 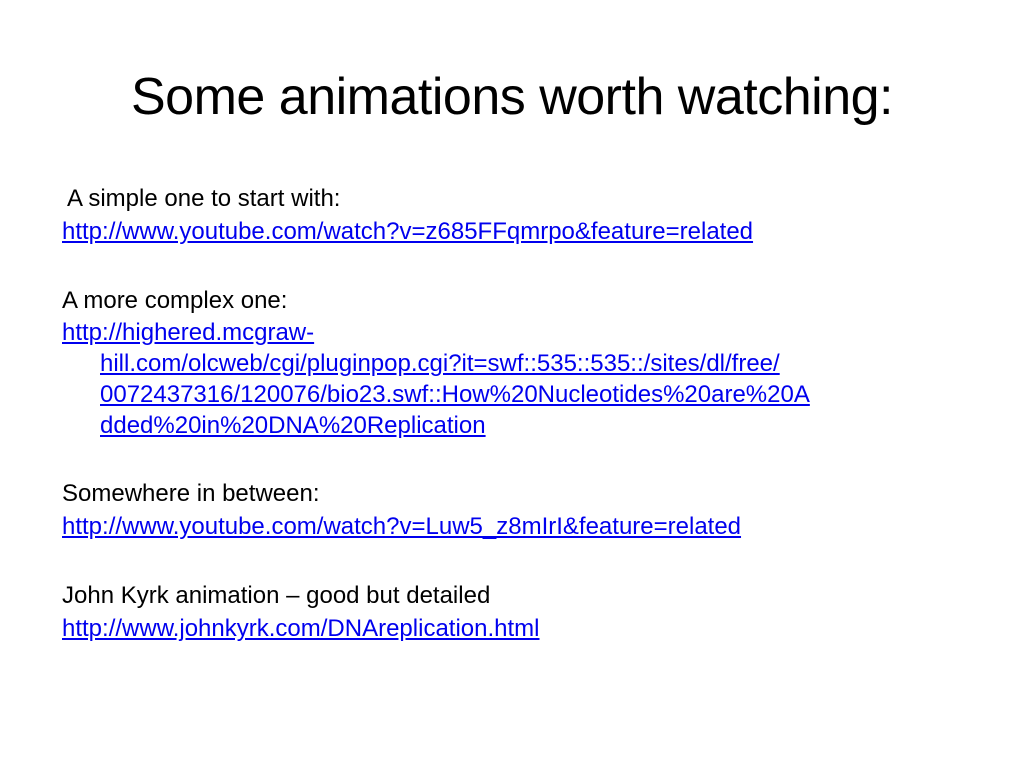 I want to click on slide-title: Some animations worth watching:, so click(x=512, y=97).